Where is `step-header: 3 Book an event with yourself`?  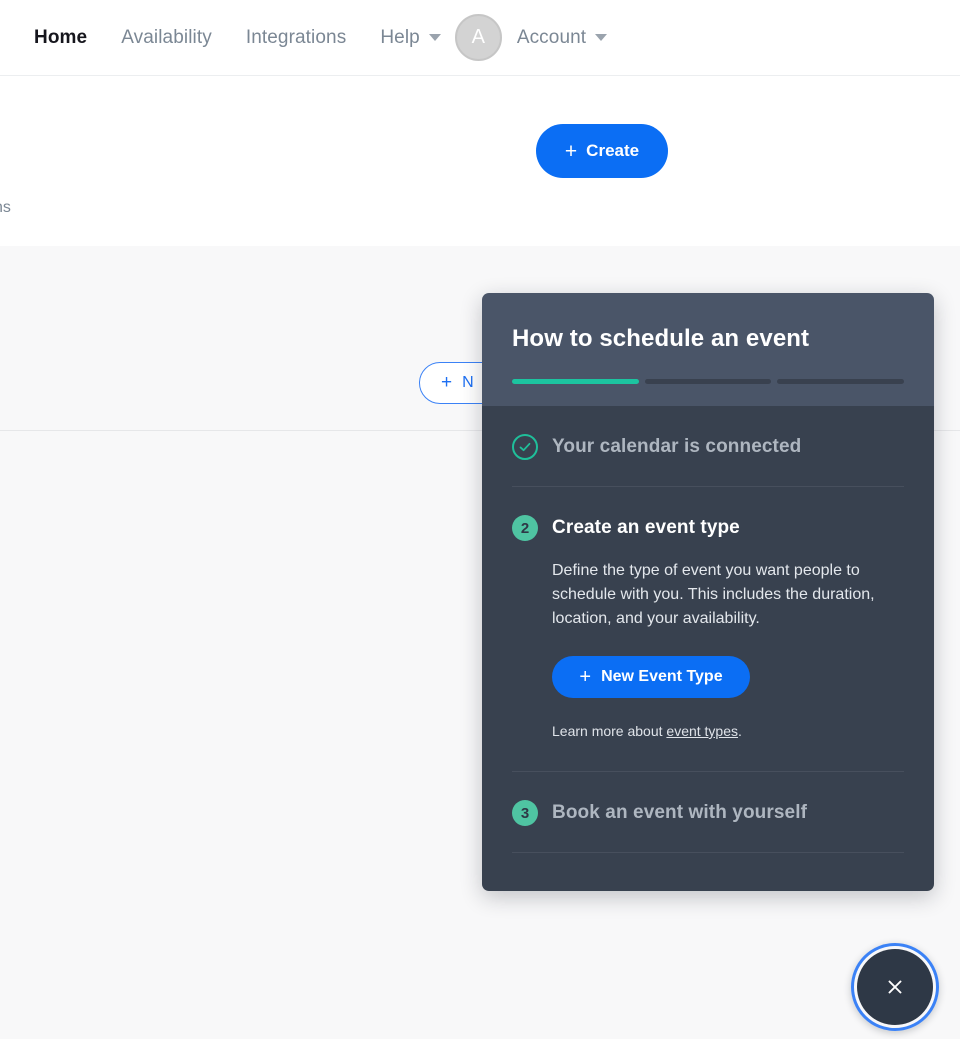 step-header: 3 Book an event with yourself is located at coordinates (708, 813).